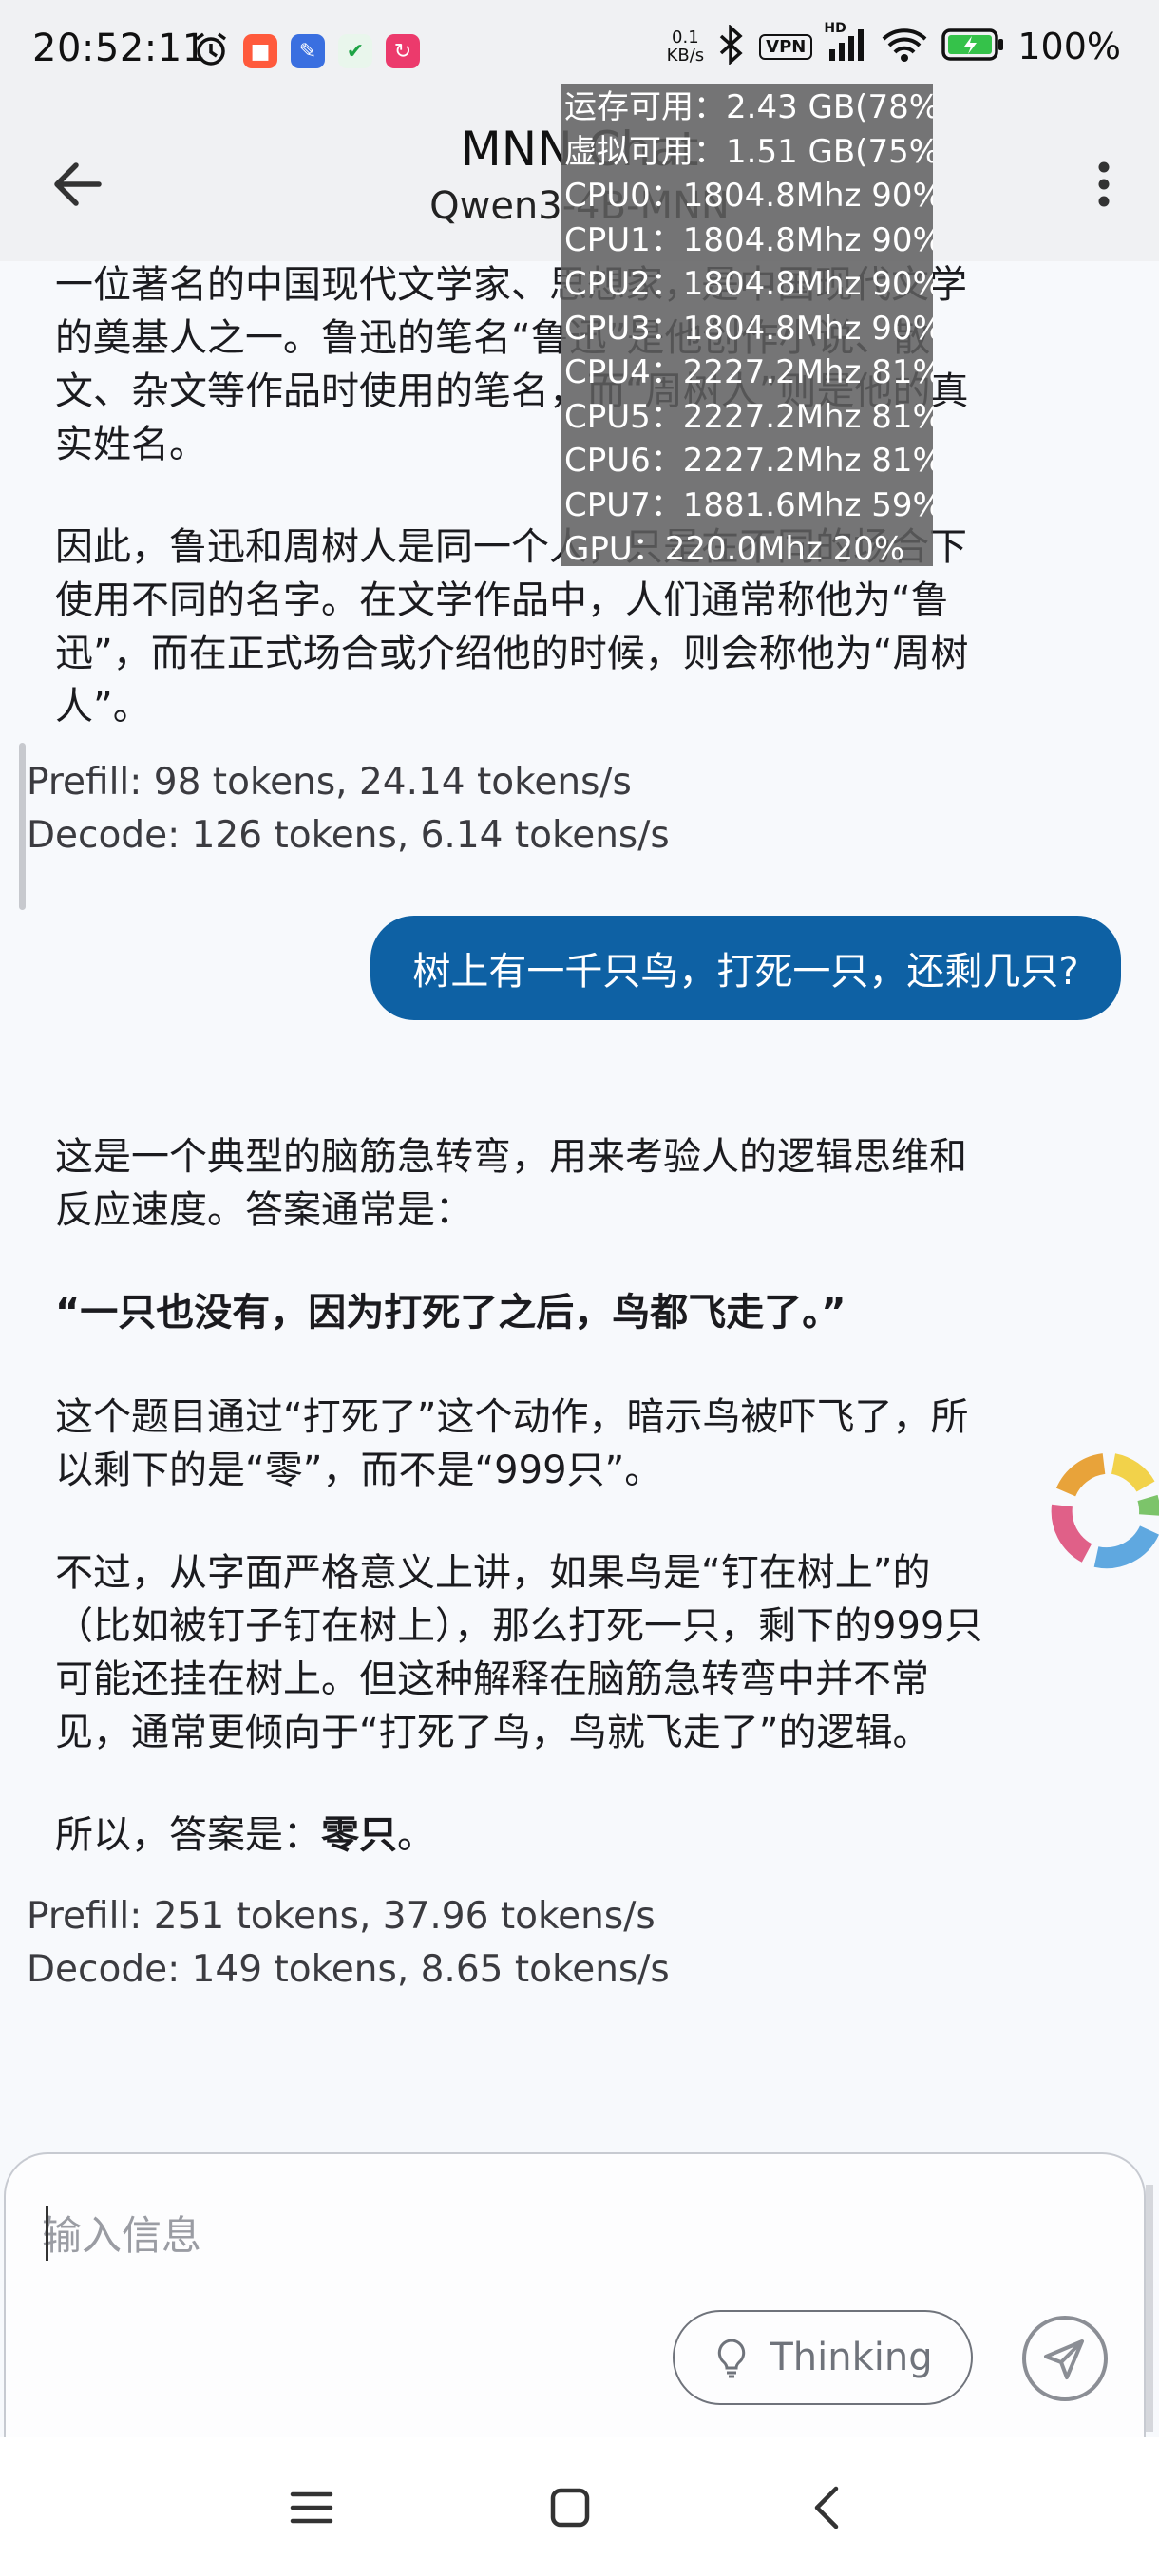 This screenshot has height=2576, width=1159. I want to click on send-icon, so click(1064, 2359).